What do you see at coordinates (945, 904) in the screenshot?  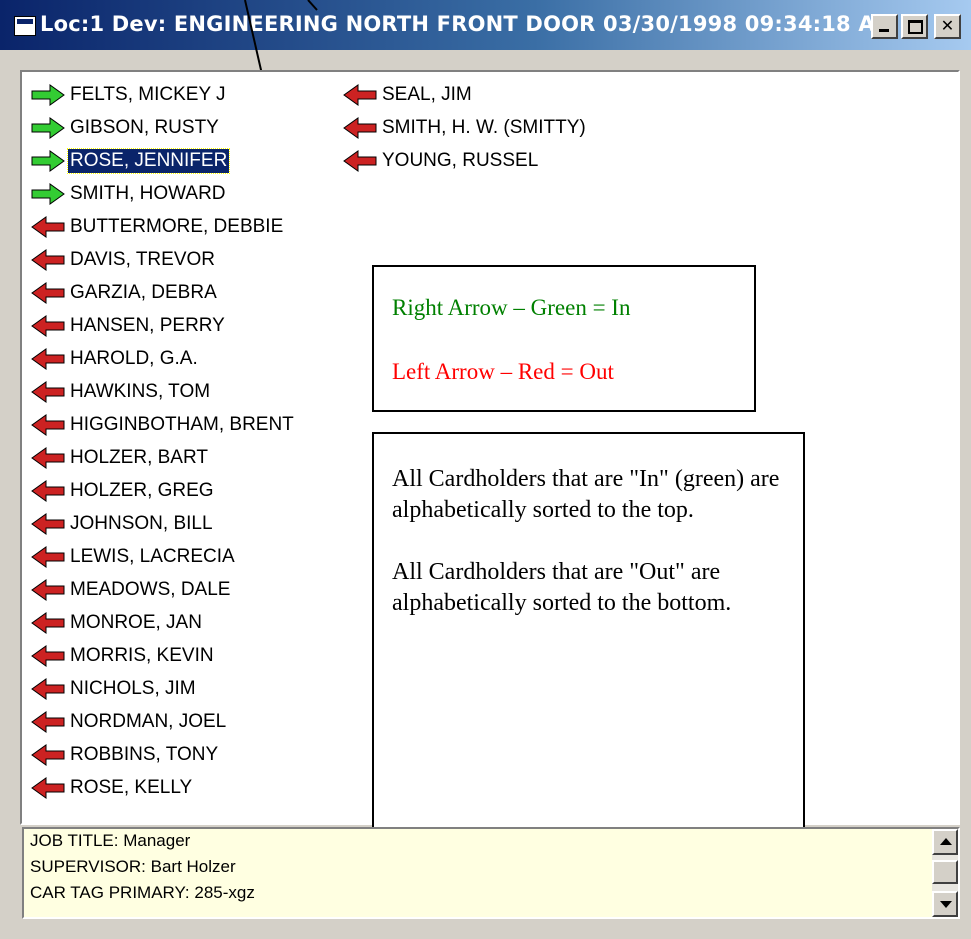 I see `scroll-down-button` at bounding box center [945, 904].